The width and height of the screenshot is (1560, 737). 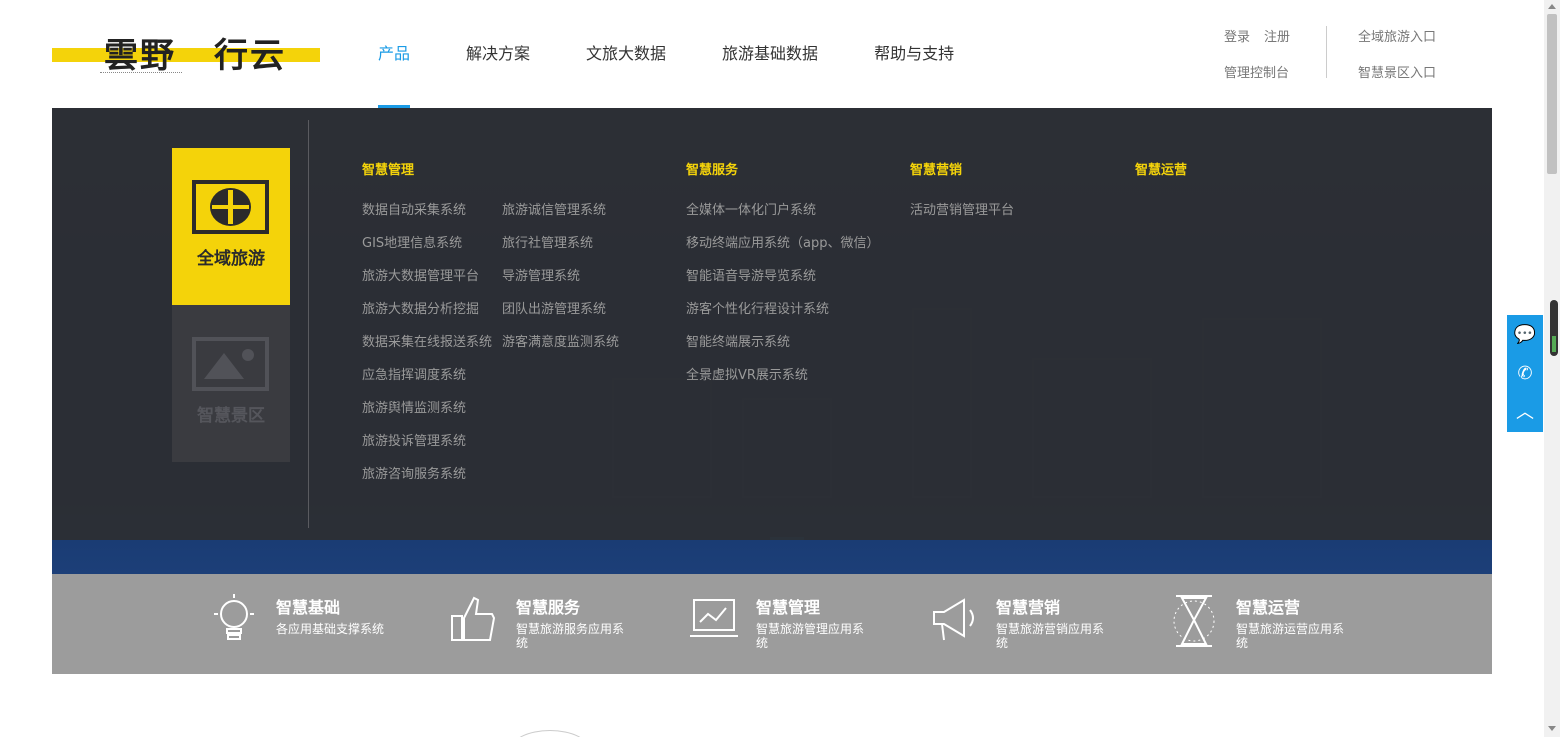 What do you see at coordinates (694, 54) in the screenshot?
I see `main-nav: 产品 解决方案 文旅大数据 旅游基础数据 帮助与支持` at bounding box center [694, 54].